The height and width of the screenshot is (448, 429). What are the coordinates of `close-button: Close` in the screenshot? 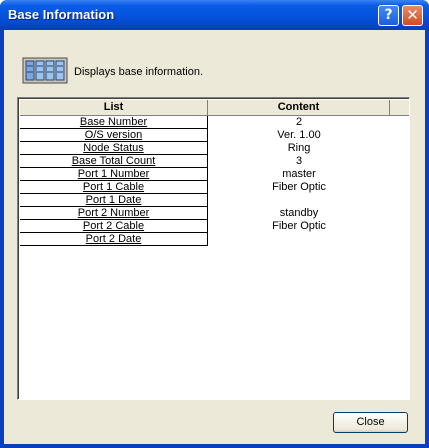 It's located at (370, 422).